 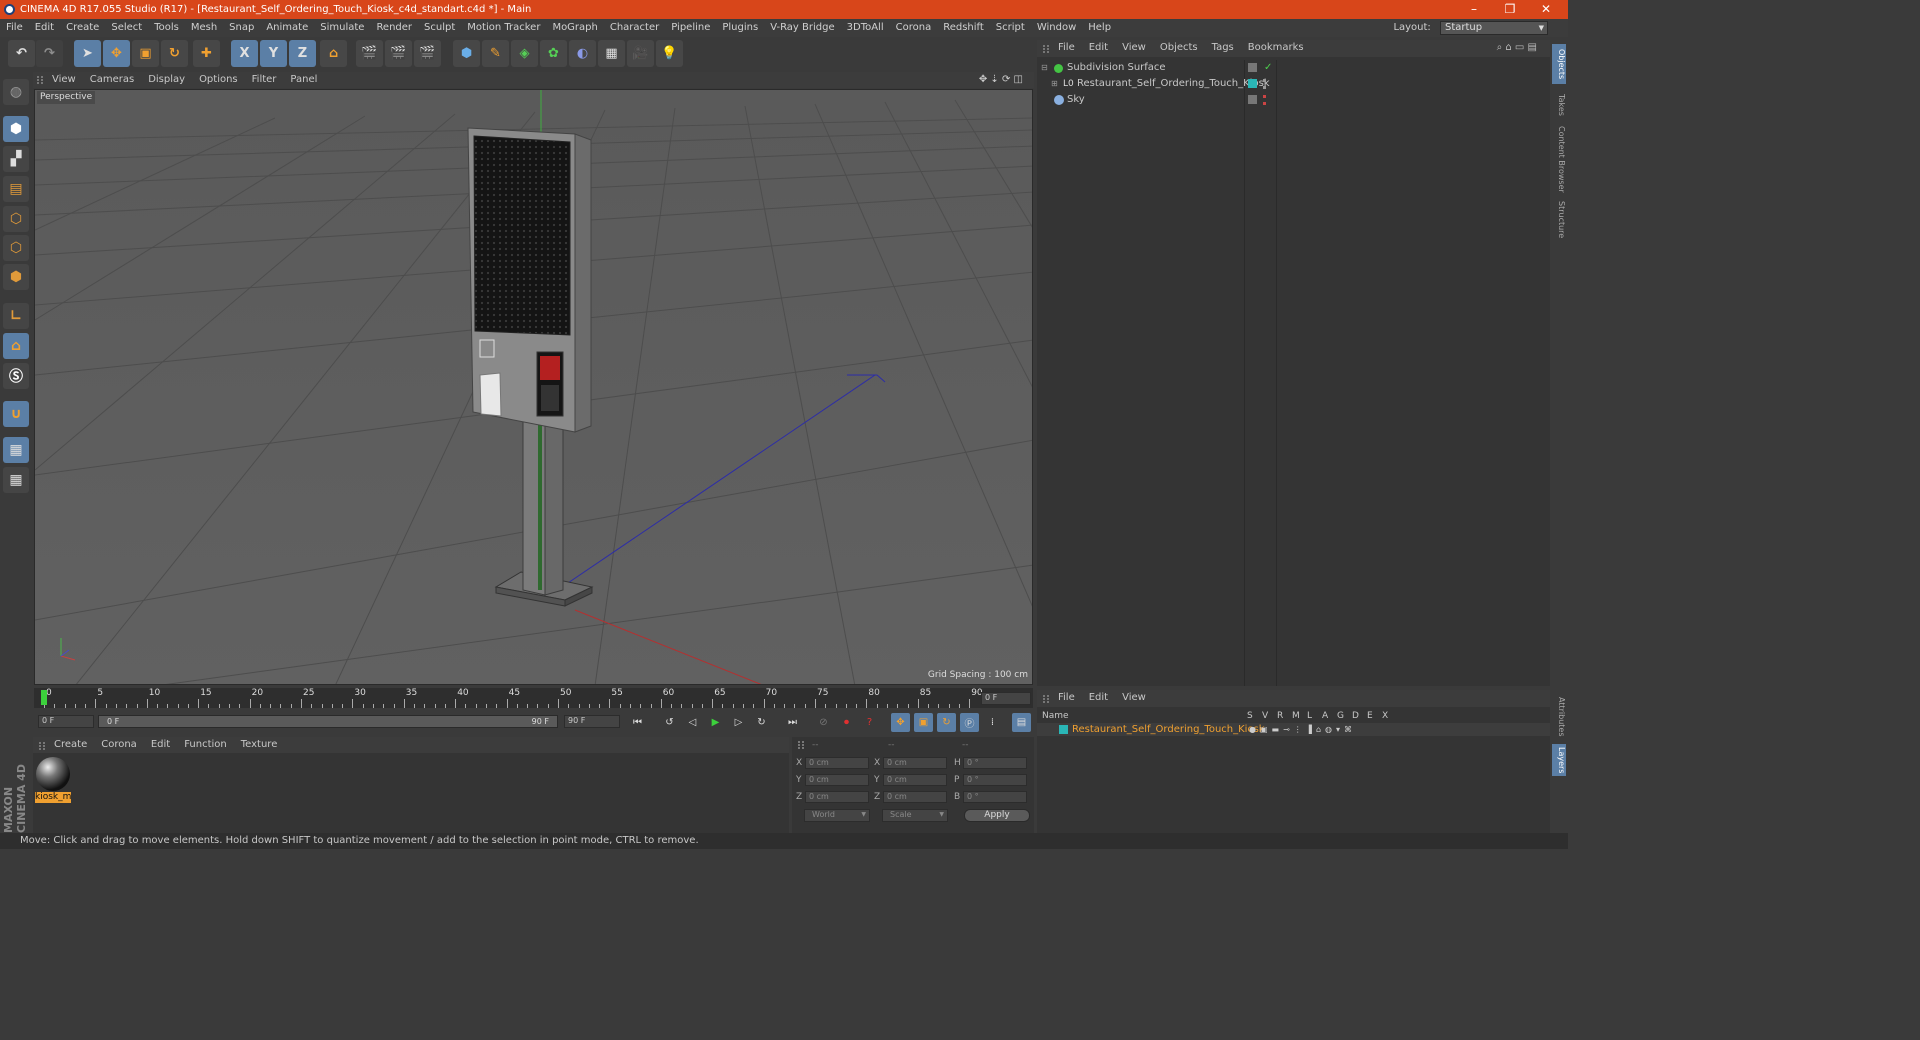 What do you see at coordinates (21, 53) in the screenshot?
I see `undo-button: ↶` at bounding box center [21, 53].